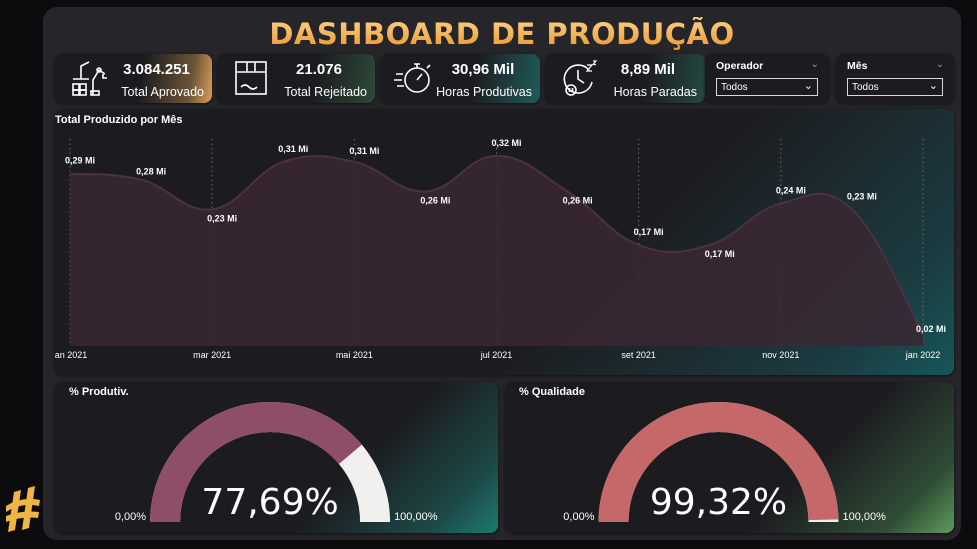 The height and width of the screenshot is (549, 977). Describe the element at coordinates (923, 355) in the screenshot. I see `x-tick-label: jan 2022` at that location.